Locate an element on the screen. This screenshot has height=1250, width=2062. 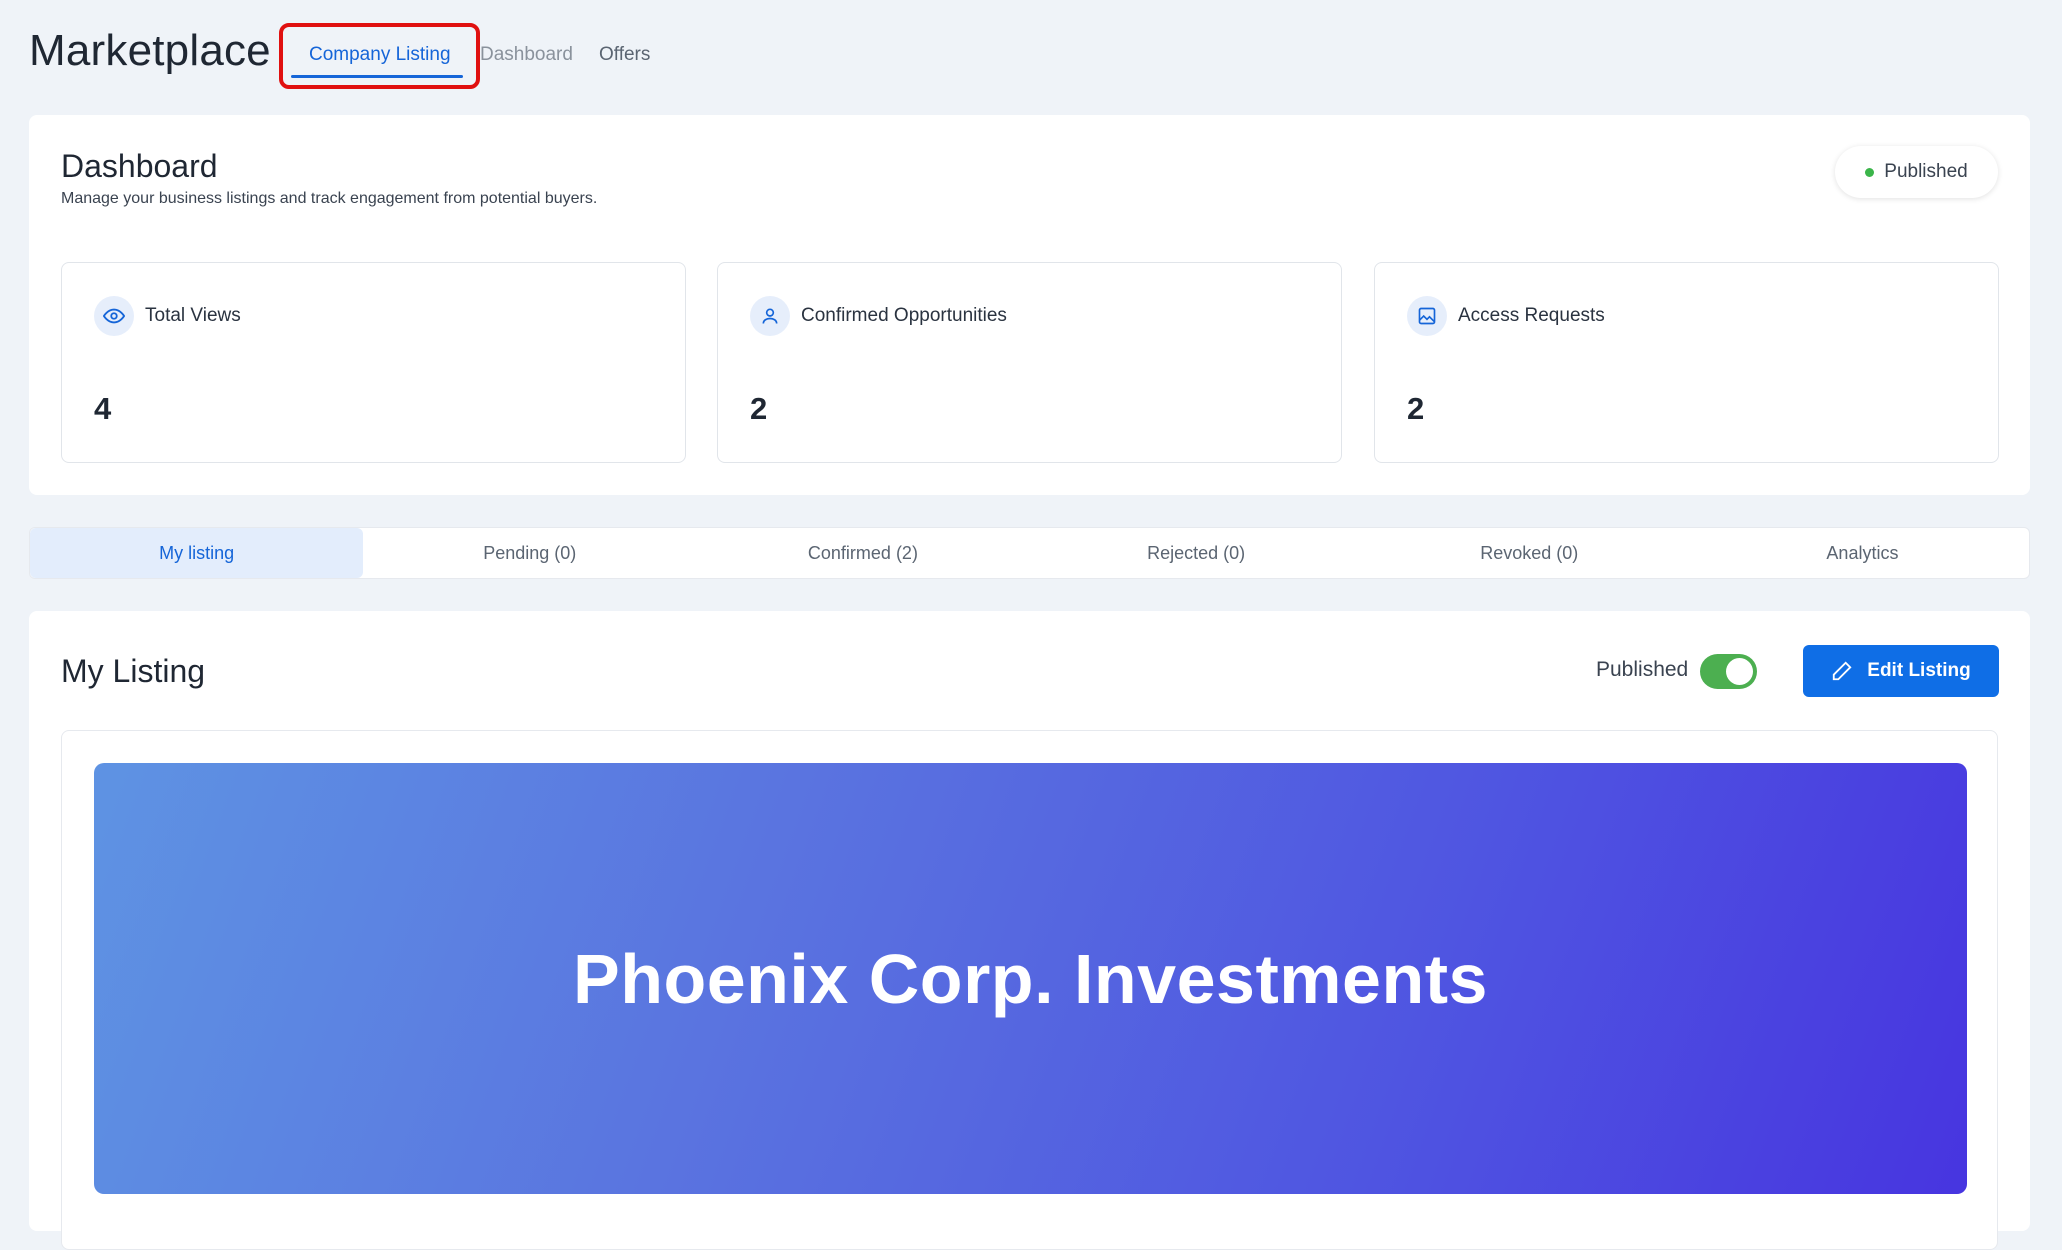
app-title: Marketplace is located at coordinates (150, 50).